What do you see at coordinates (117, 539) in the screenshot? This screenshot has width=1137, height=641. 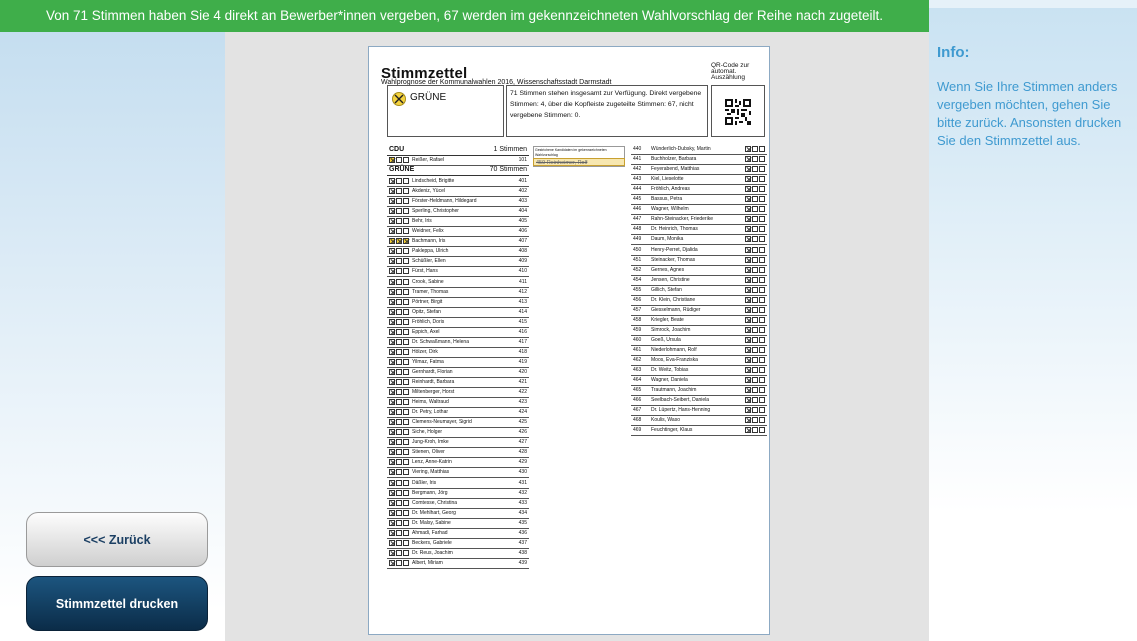 I see `back-button: <<< Zurück` at bounding box center [117, 539].